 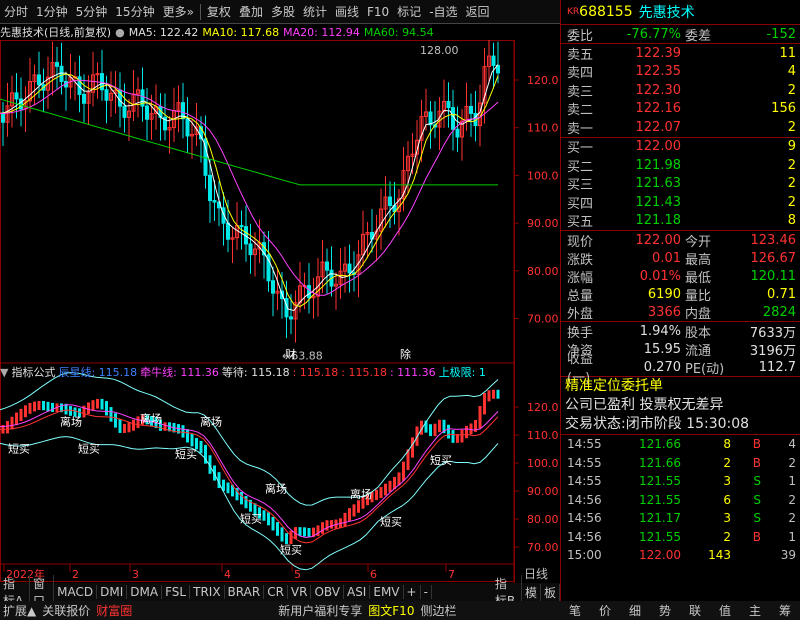 What do you see at coordinates (658, 127) in the screenshot?
I see `asks-price: 122.07` at bounding box center [658, 127].